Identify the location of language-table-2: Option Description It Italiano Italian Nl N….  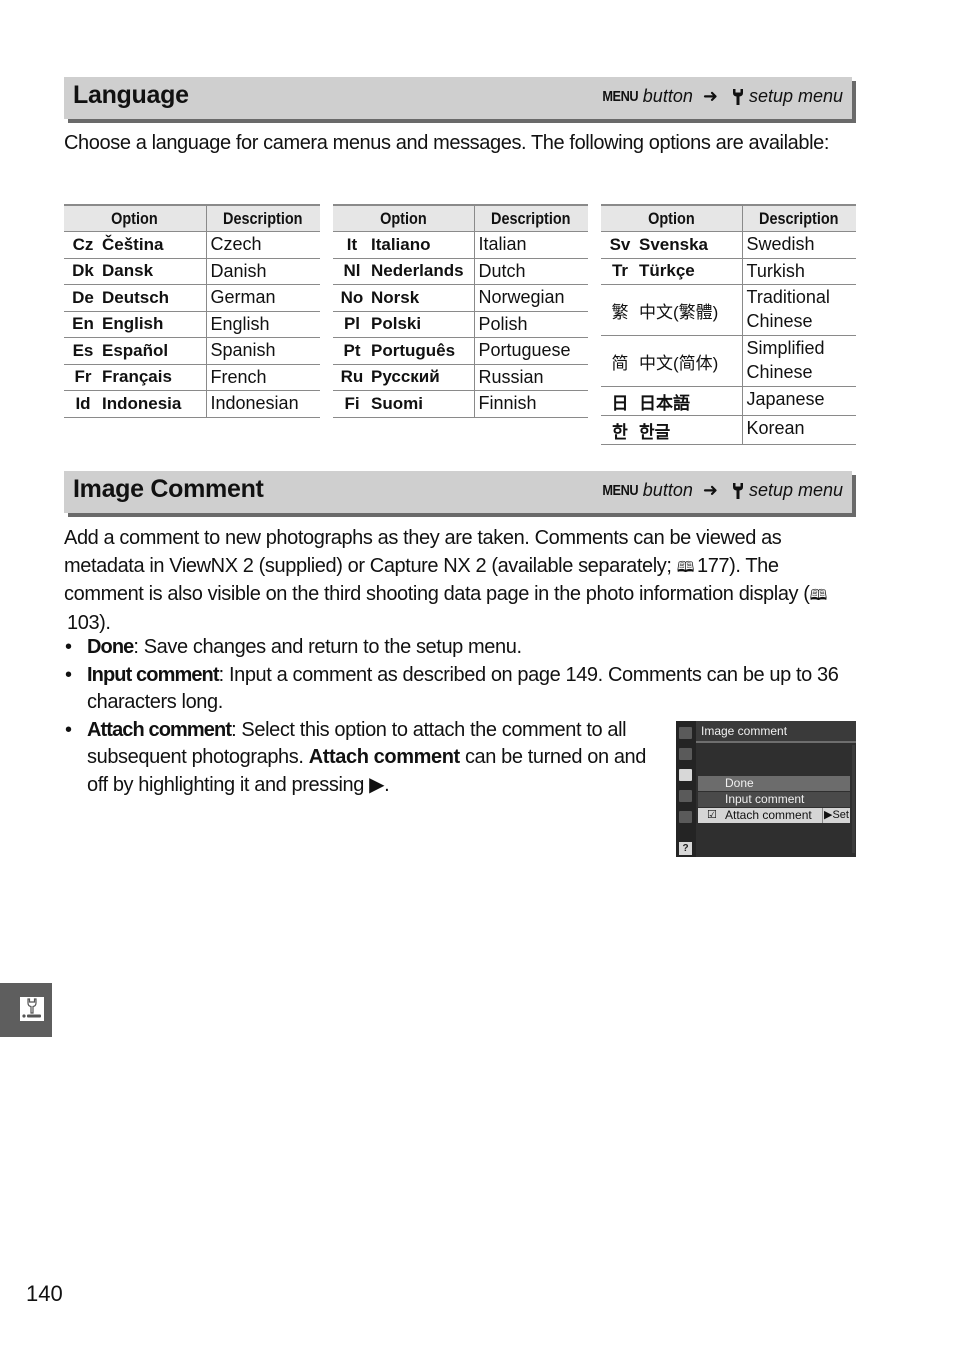
(460, 311).